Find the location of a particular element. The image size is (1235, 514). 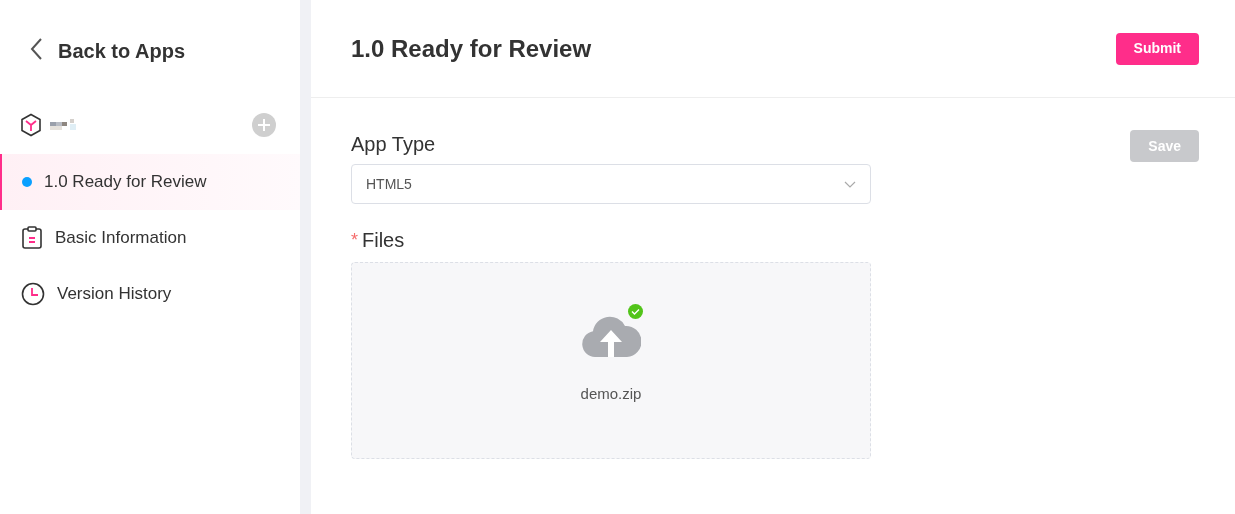

back-link: Back to Apps is located at coordinates (150, 48).